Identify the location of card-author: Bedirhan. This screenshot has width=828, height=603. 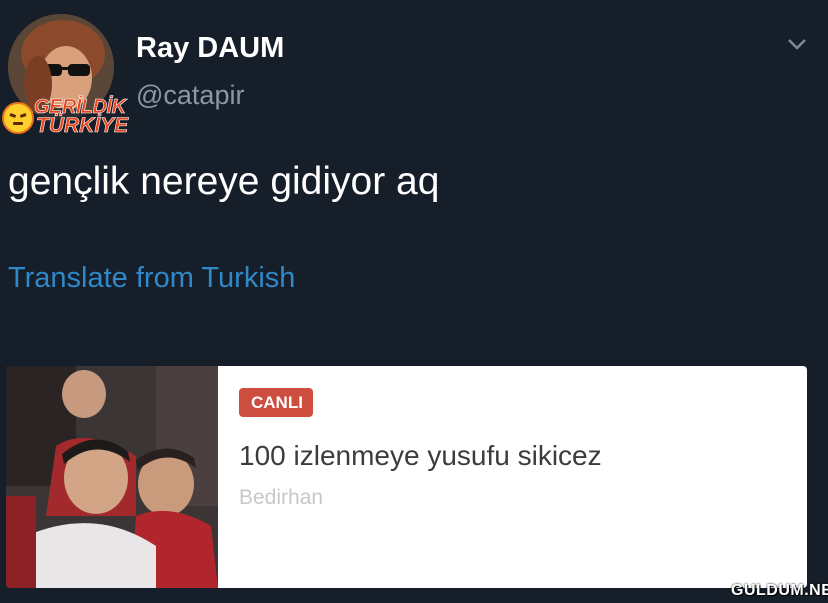
(281, 497).